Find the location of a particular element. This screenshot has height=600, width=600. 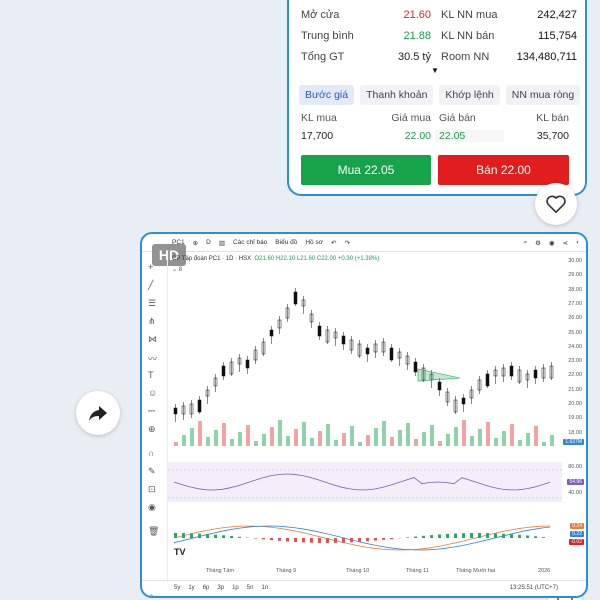

profile-button: Hồ sơ is located at coordinates (314, 242).